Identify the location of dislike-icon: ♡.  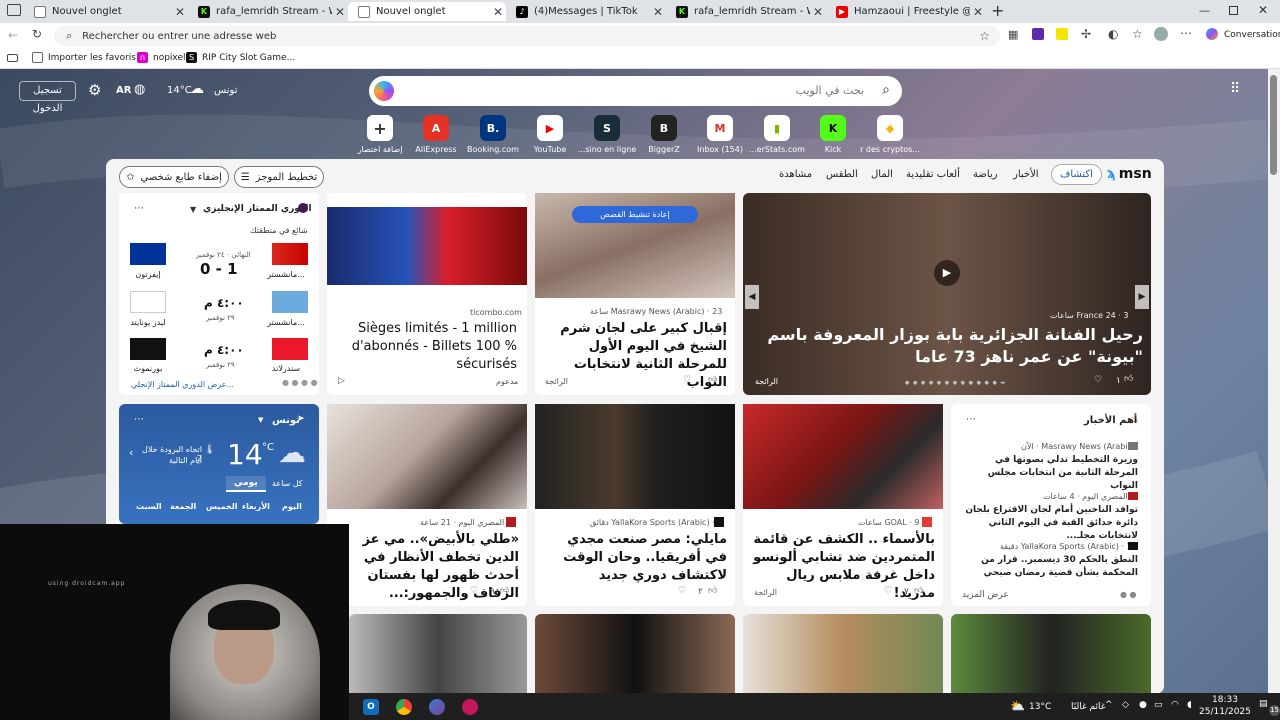
(682, 591).